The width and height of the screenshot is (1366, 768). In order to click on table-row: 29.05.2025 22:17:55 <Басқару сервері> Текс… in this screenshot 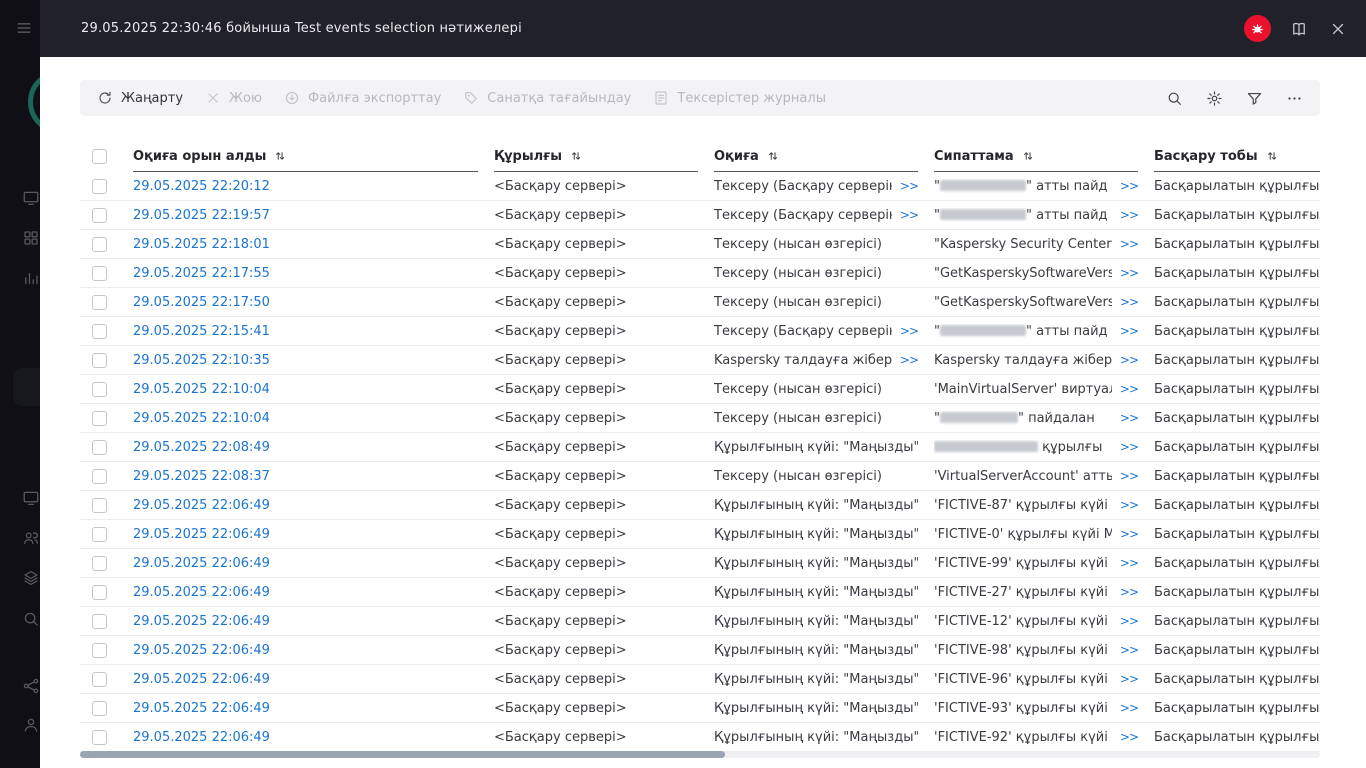, I will do `click(700, 273)`.